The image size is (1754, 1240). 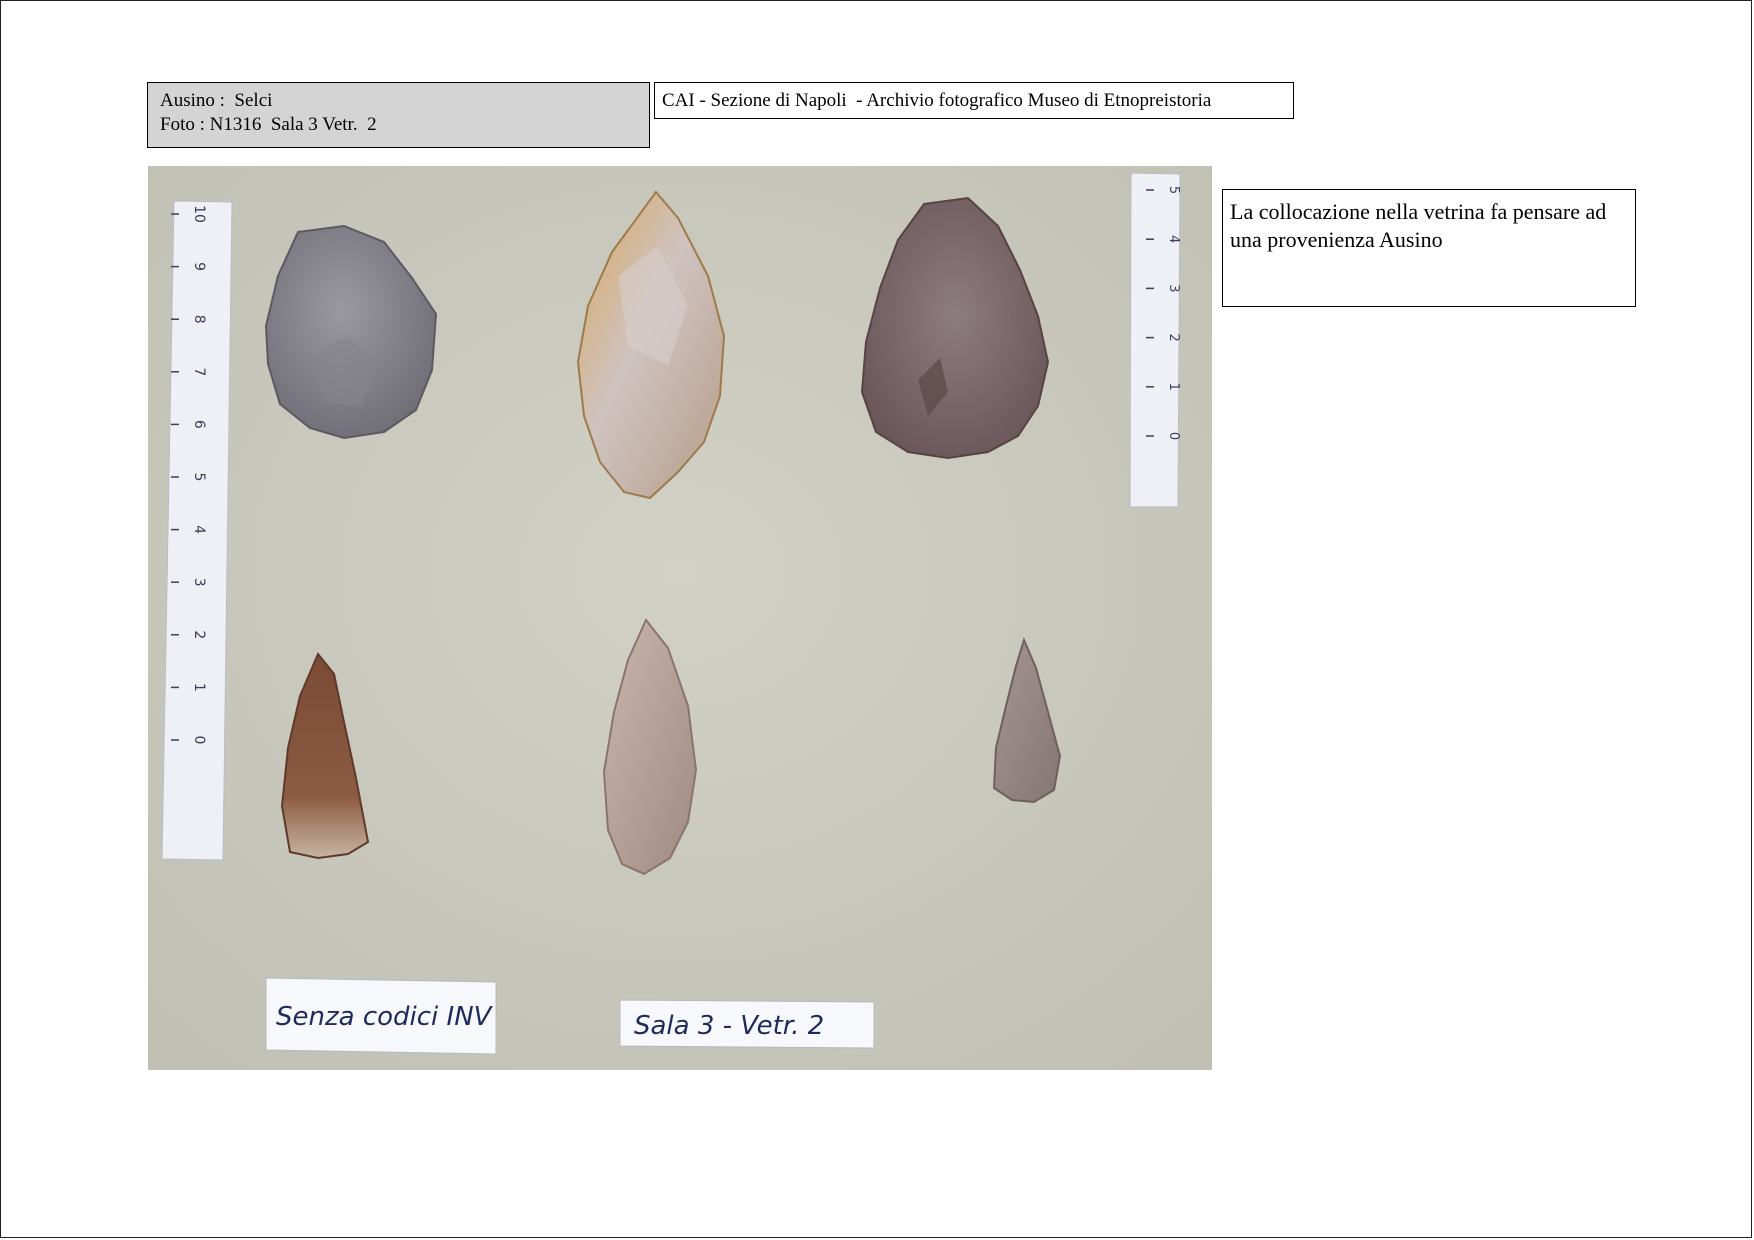 What do you see at coordinates (216, 100) in the screenshot?
I see `caption-line-1: Ausino : Selci` at bounding box center [216, 100].